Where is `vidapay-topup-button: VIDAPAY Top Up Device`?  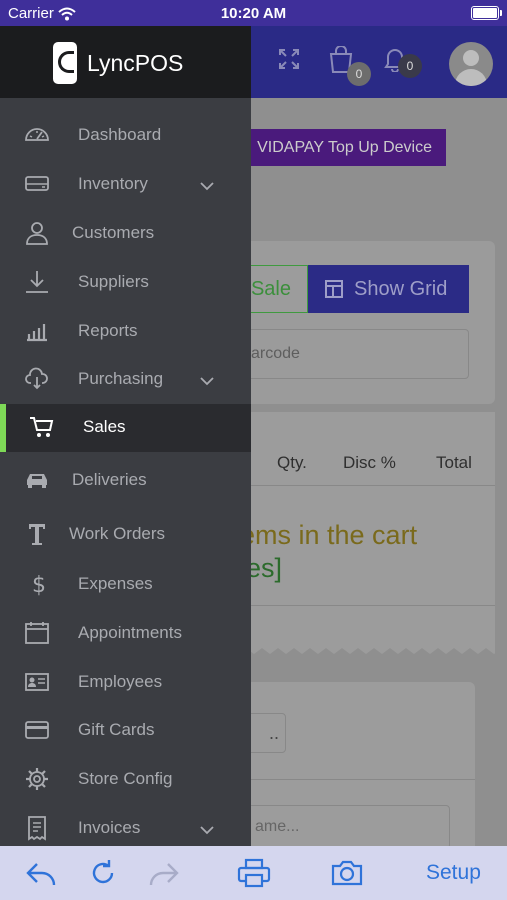
vidapay-topup-button: VIDAPAY Top Up Device is located at coordinates (338, 147).